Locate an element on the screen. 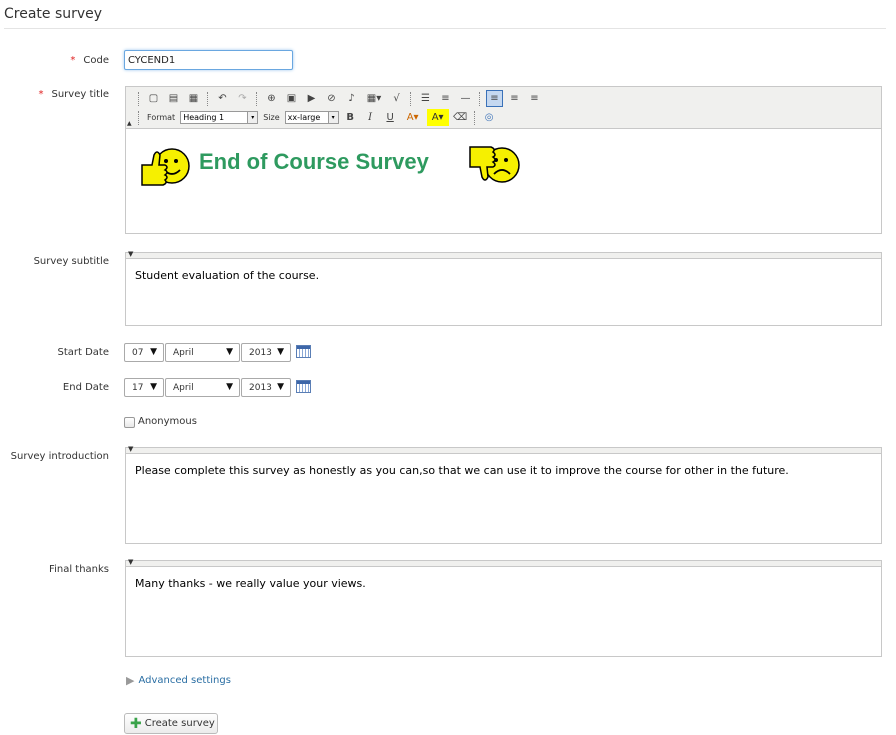 This screenshot has height=735, width=896. start-year-select: 2013 ▼ is located at coordinates (266, 352).